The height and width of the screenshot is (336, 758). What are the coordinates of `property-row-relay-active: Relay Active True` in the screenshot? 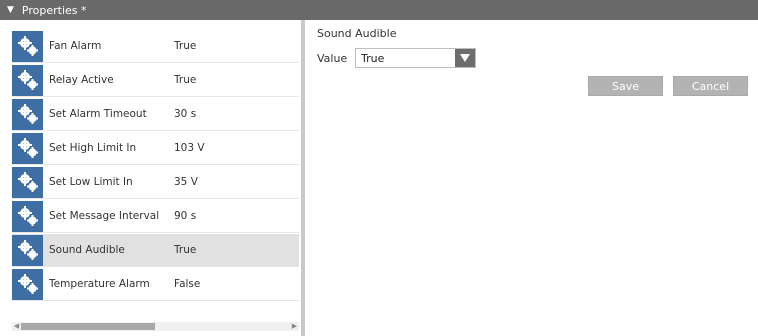 It's located at (155, 80).